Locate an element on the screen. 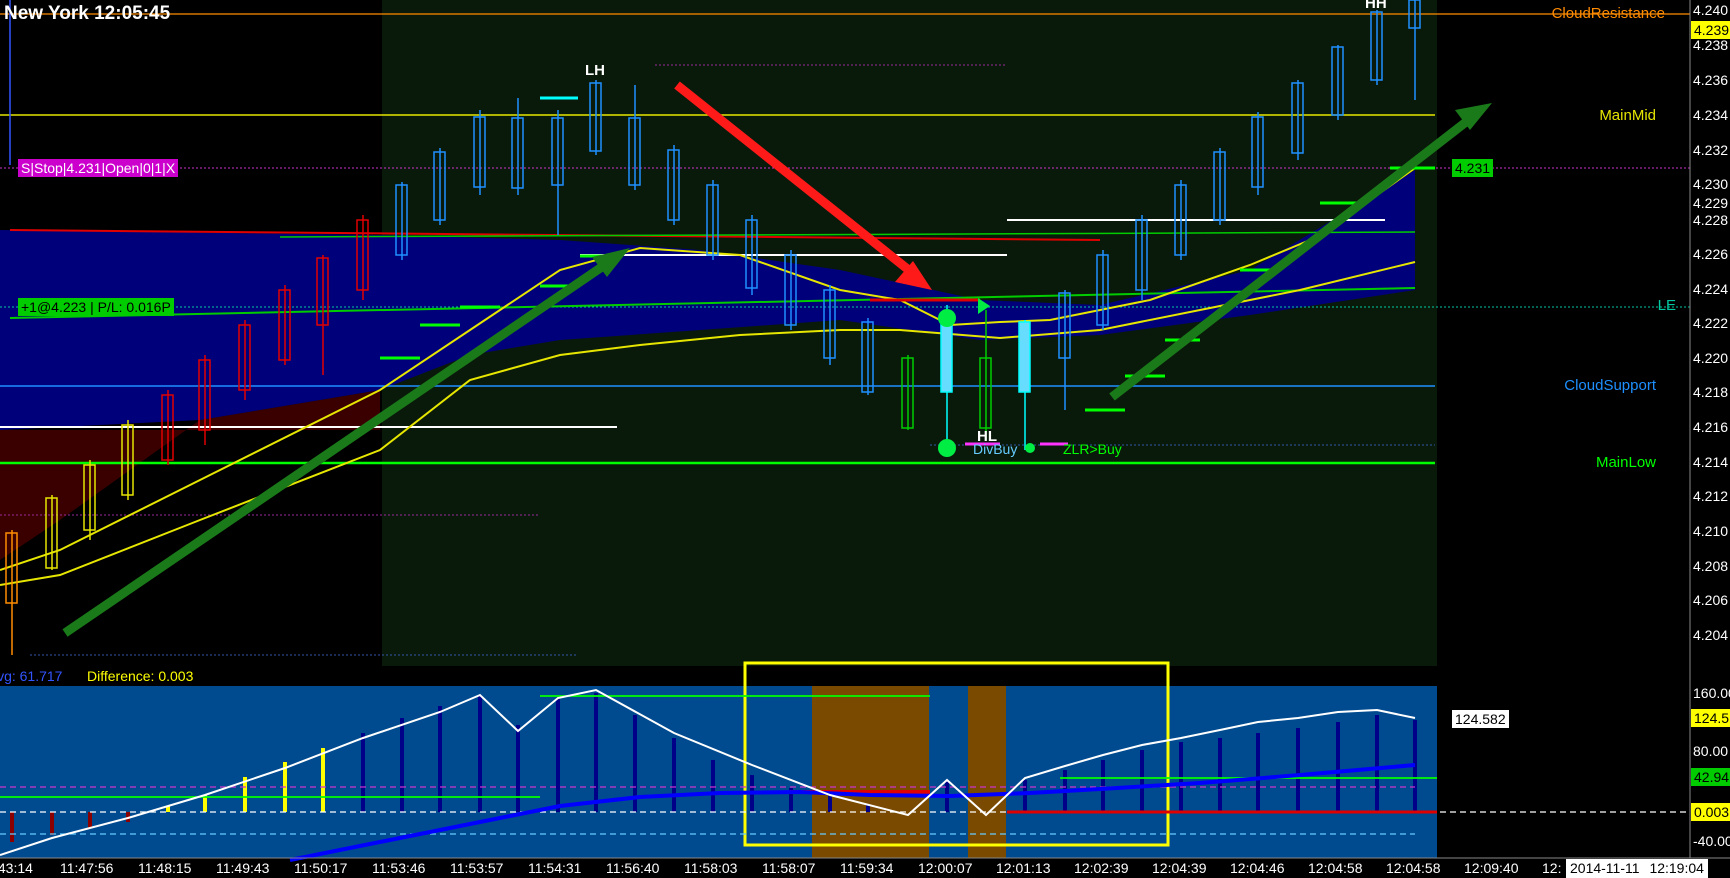  time-tick: 12:01:13 is located at coordinates (1023, 868).